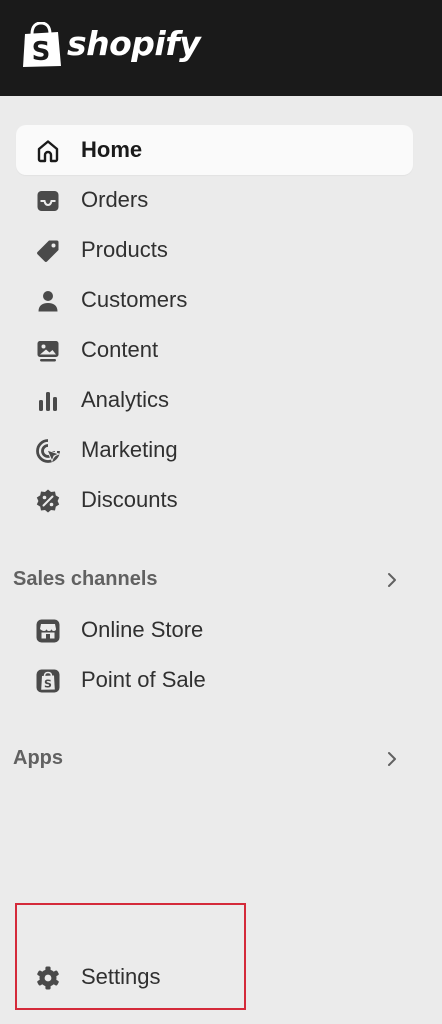 This screenshot has height=1024, width=442. Describe the element at coordinates (125, 399) in the screenshot. I see `nav-label-analytics: Analytics` at that location.